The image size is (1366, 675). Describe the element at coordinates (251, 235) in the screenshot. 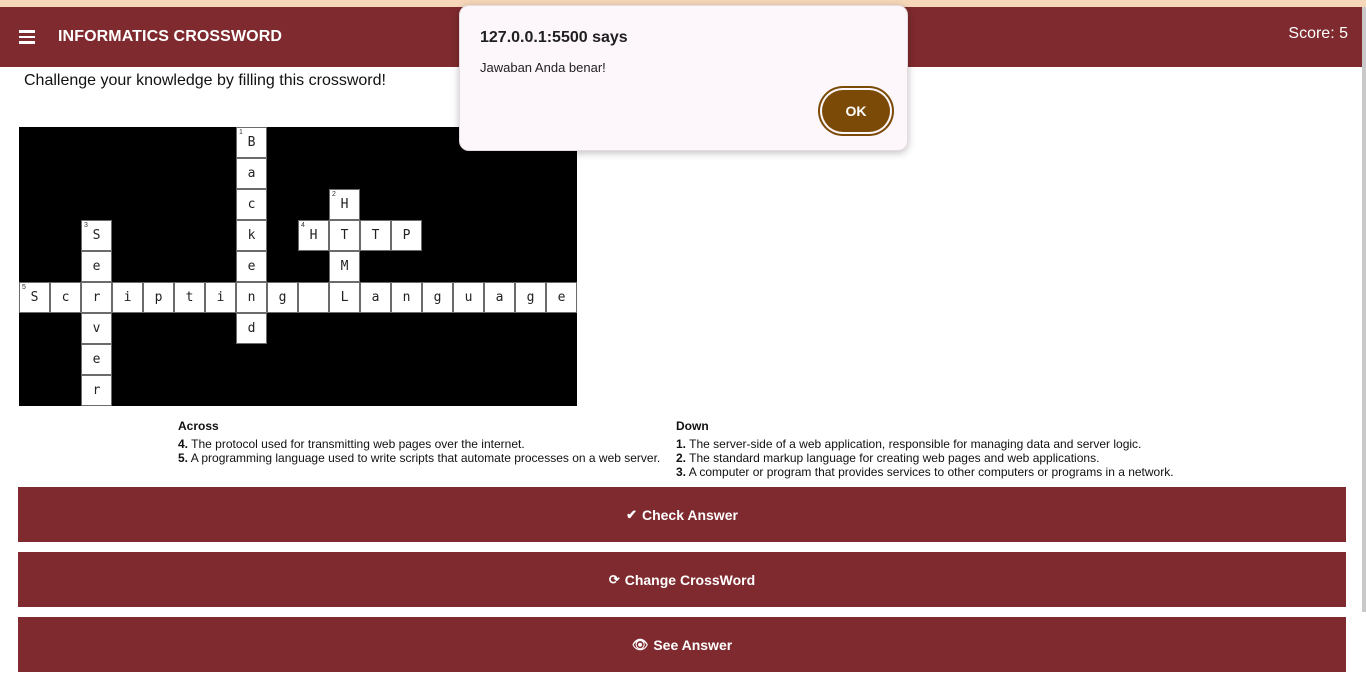

I see `crossword-cell: k` at that location.